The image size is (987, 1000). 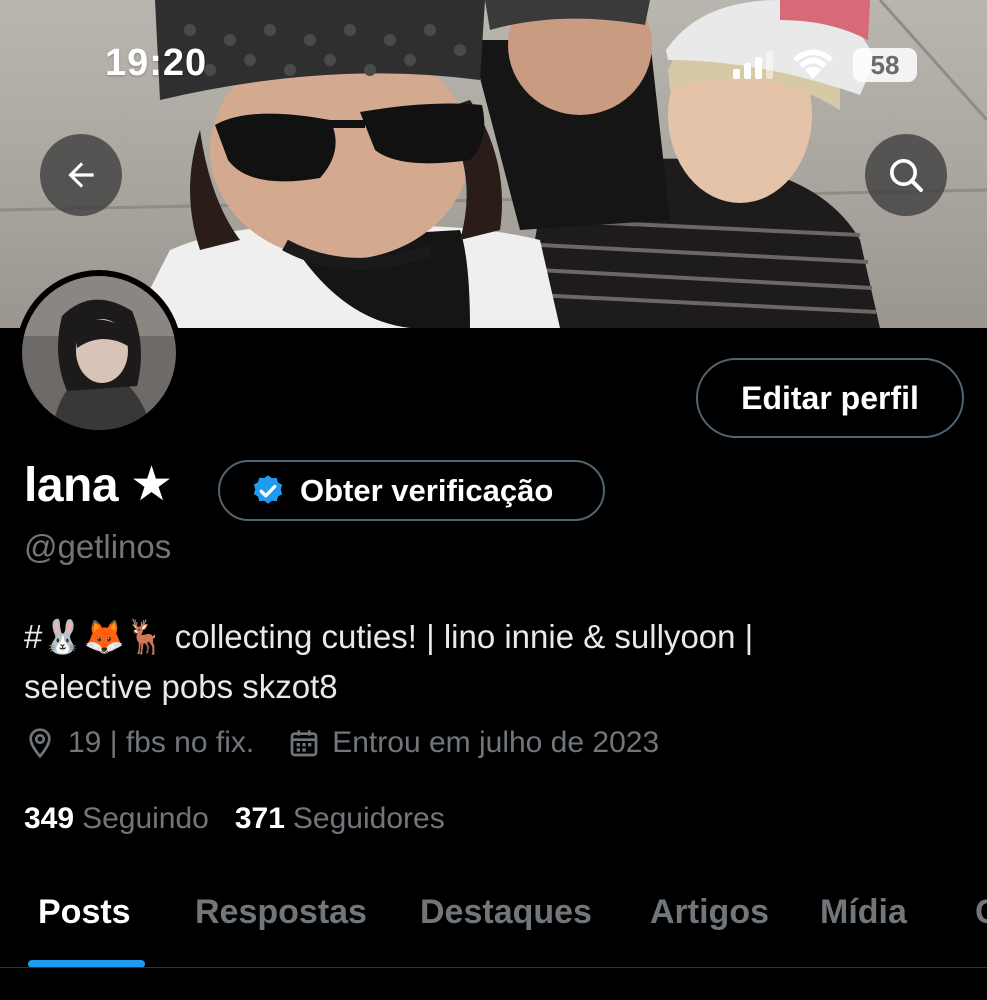 I want to click on edit-profile-button: Editar perfil, so click(x=830, y=398).